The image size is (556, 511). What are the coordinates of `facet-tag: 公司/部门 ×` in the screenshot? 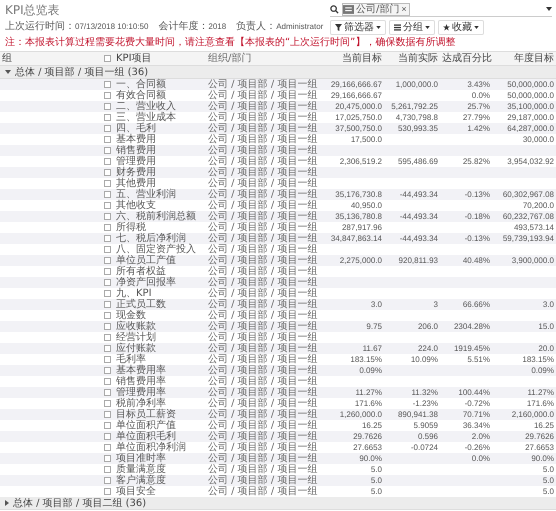 It's located at (376, 9).